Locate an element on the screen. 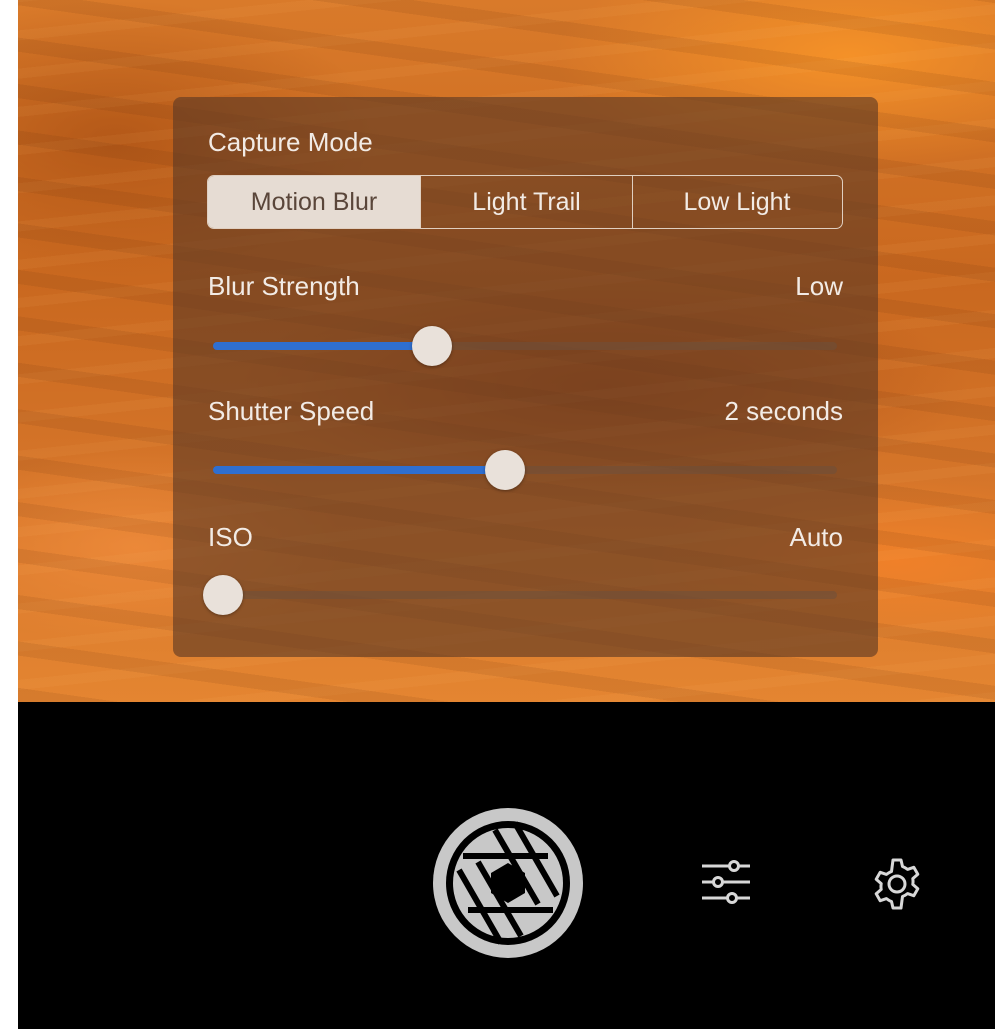 The width and height of the screenshot is (1003, 1029). iso-label: ISO is located at coordinates (230, 537).